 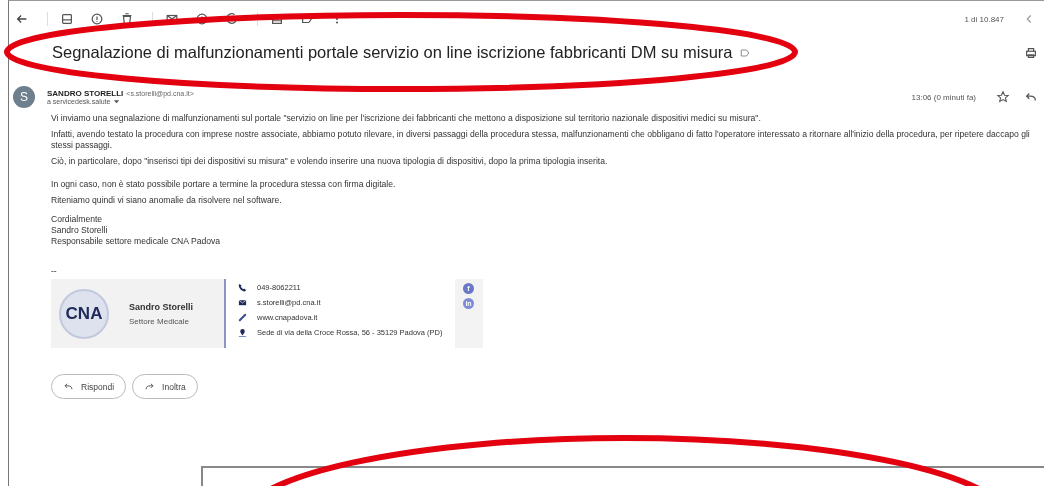 I want to click on signature-role: Settore Medicale, so click(x=160, y=321).